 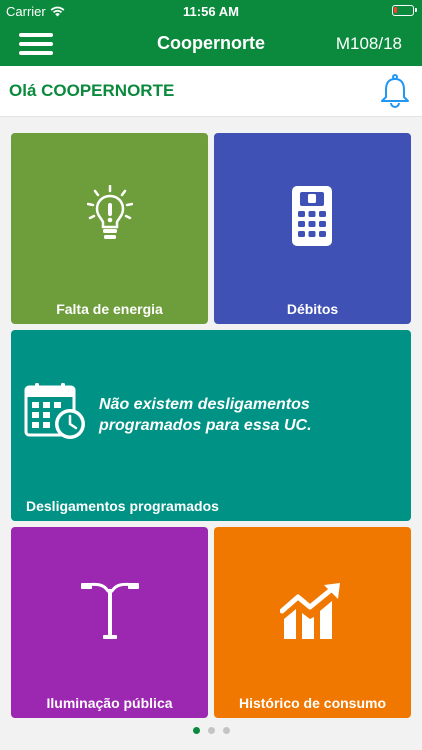 What do you see at coordinates (312, 703) in the screenshot?
I see `tile-label: Histórico de consumo` at bounding box center [312, 703].